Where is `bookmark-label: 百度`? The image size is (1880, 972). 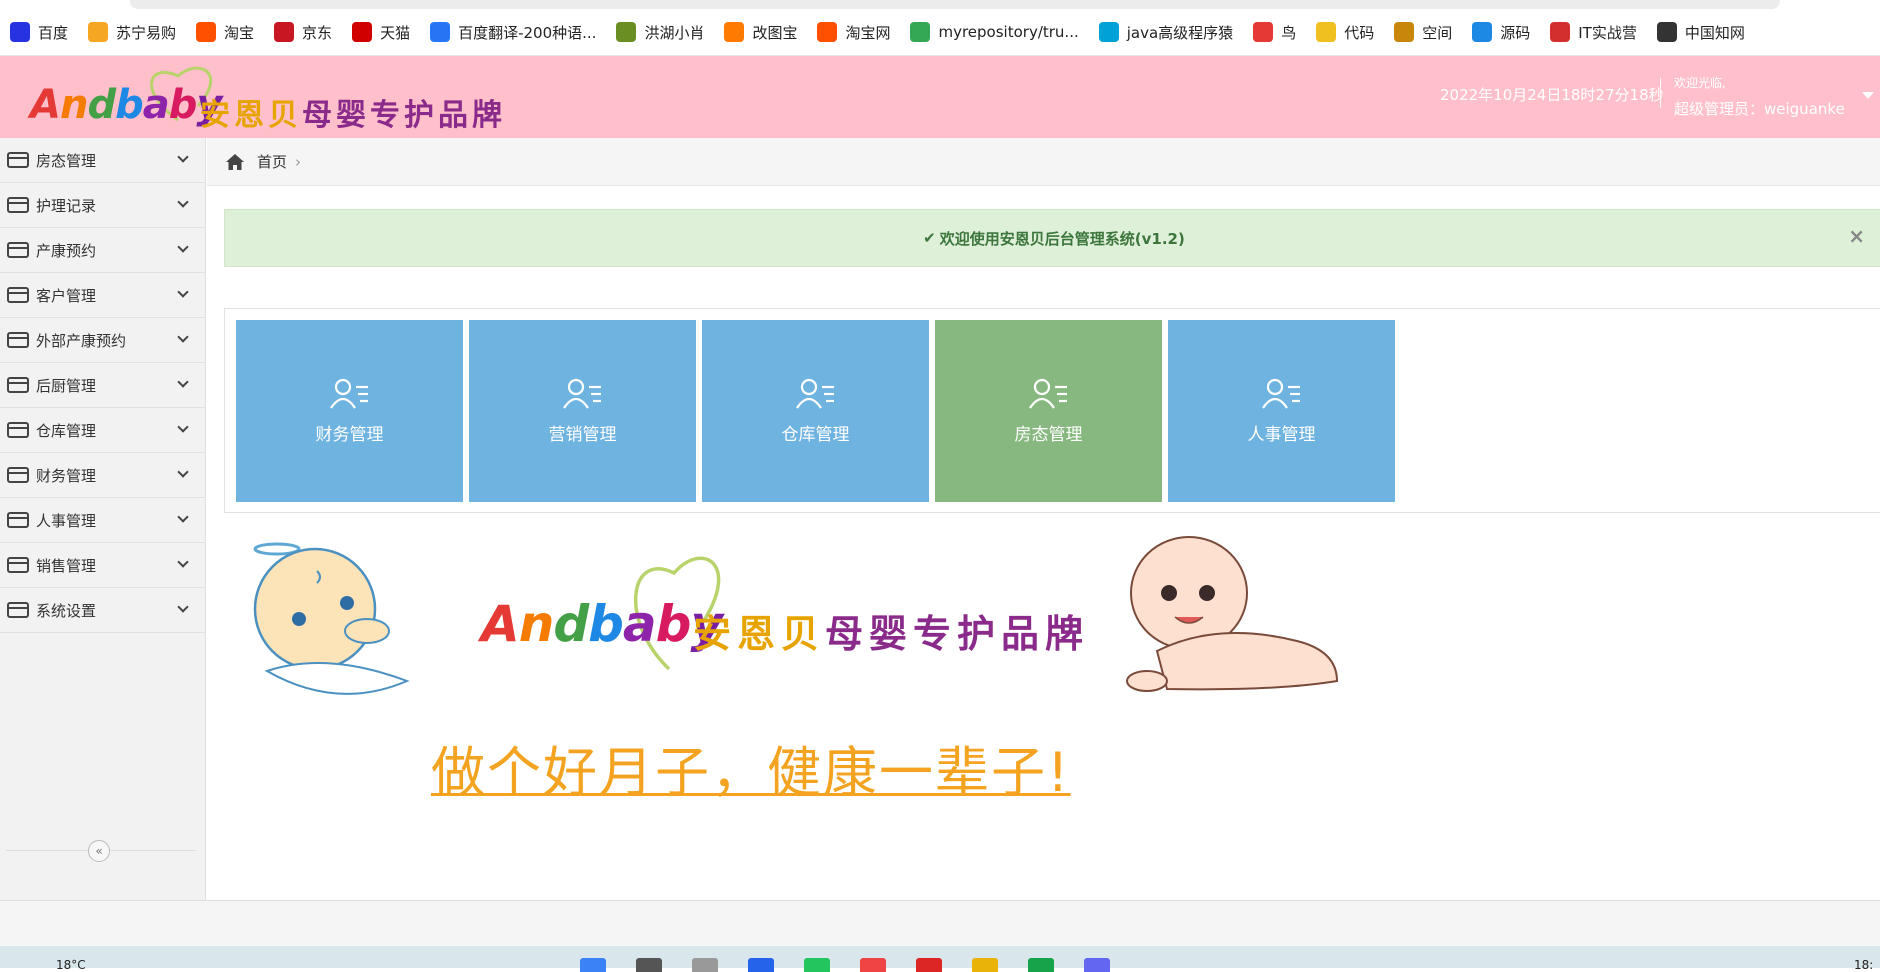 bookmark-label: 百度 is located at coordinates (53, 32).